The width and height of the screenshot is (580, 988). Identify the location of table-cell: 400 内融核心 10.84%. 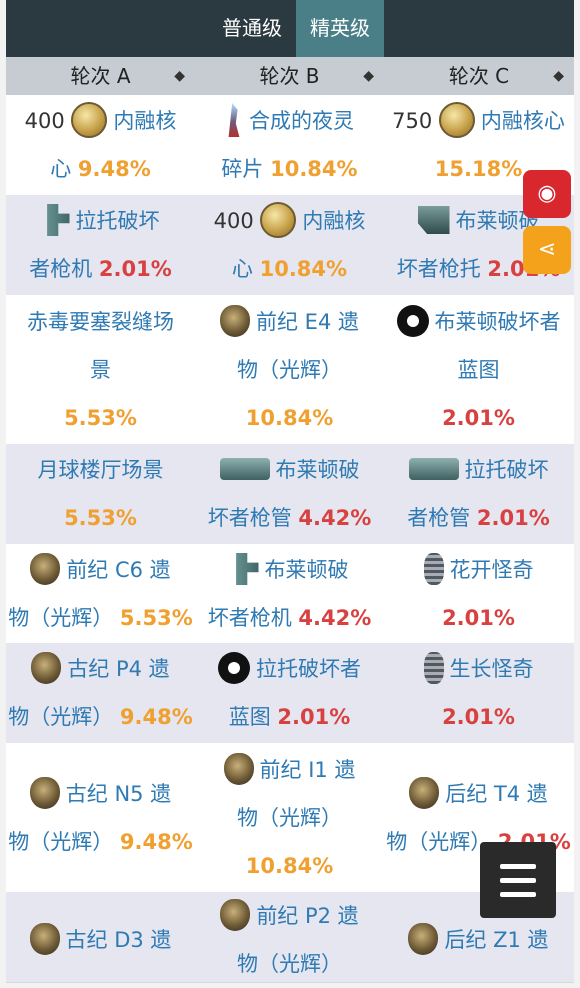
(289, 245).